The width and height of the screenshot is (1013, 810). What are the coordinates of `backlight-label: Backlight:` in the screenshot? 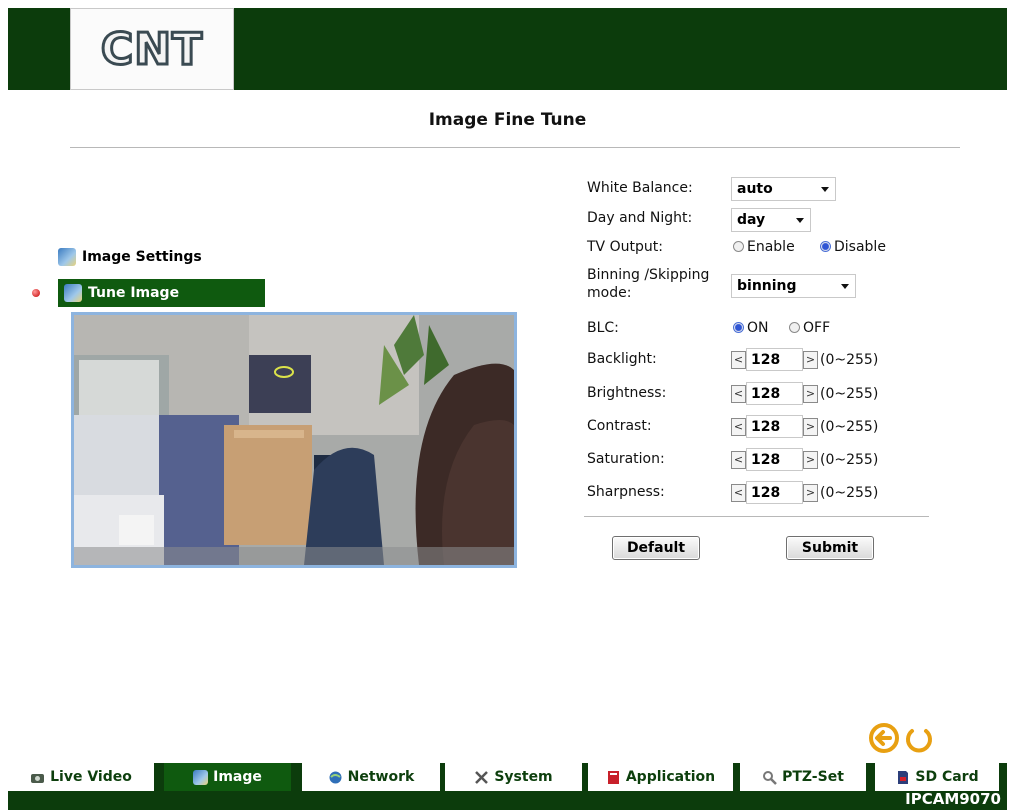 It's located at (622, 359).